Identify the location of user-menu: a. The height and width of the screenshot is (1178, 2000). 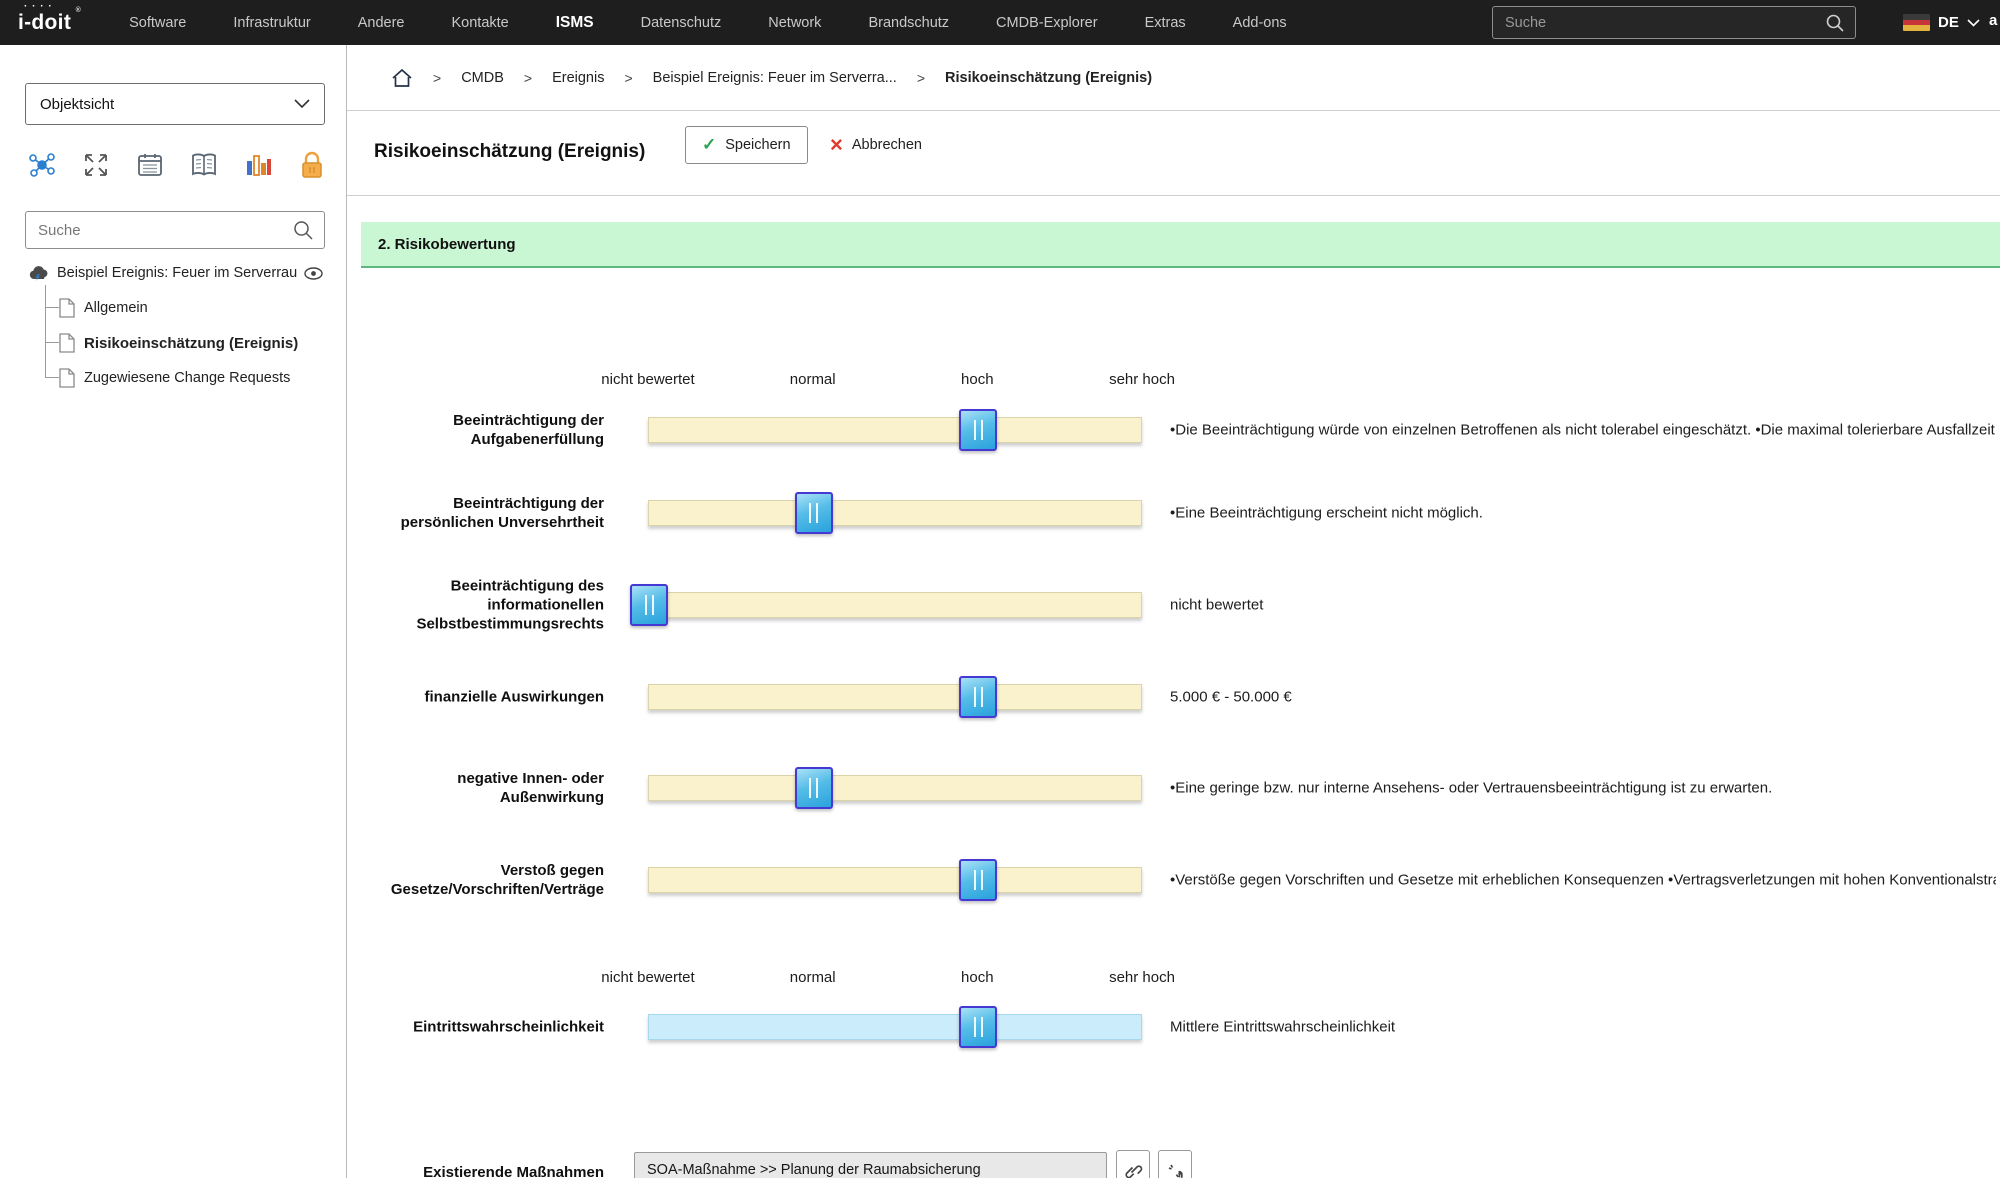
(1993, 20).